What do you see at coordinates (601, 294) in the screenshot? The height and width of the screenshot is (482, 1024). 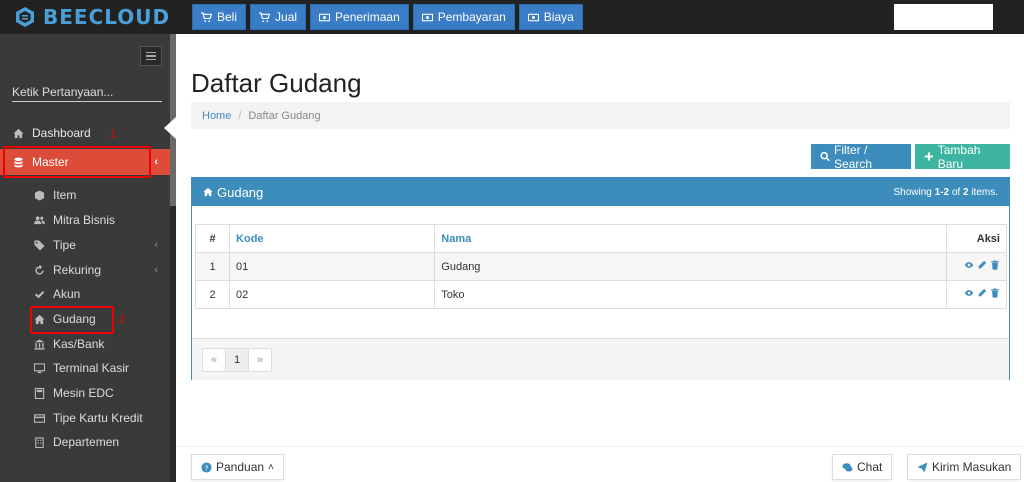 I see `table-row: 2 02 Toko` at bounding box center [601, 294].